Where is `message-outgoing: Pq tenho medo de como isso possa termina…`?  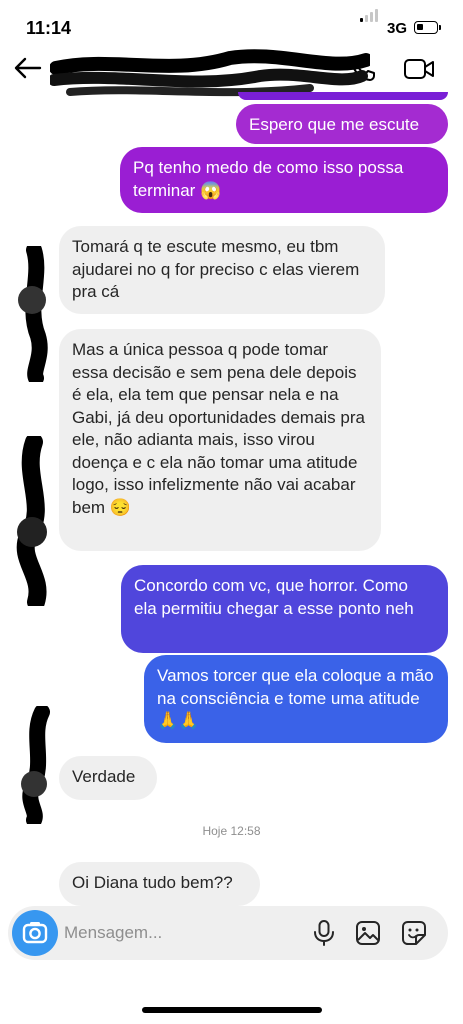
message-outgoing: Pq tenho medo de como isso possa termina… is located at coordinates (284, 180).